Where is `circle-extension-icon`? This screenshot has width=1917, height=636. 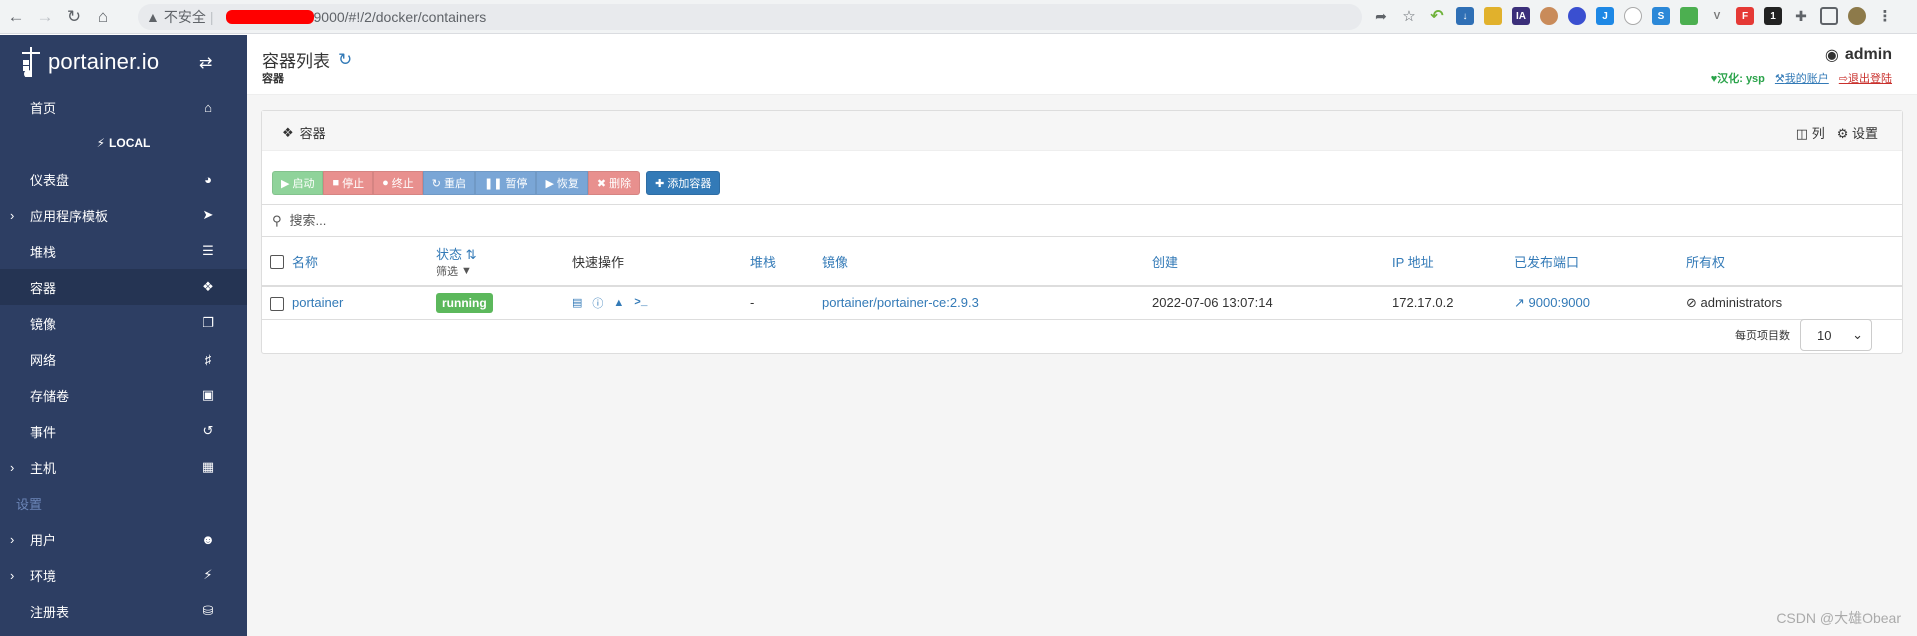 circle-extension-icon is located at coordinates (1633, 16).